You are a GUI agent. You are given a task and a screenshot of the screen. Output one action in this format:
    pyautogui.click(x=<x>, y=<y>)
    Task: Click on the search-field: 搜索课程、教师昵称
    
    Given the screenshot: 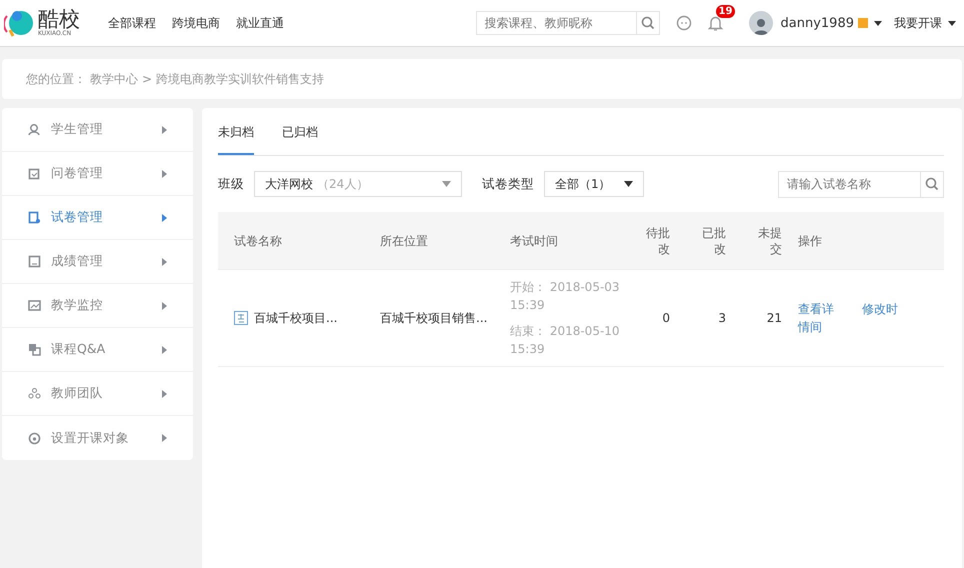 What is the action you would take?
    pyautogui.click(x=556, y=23)
    